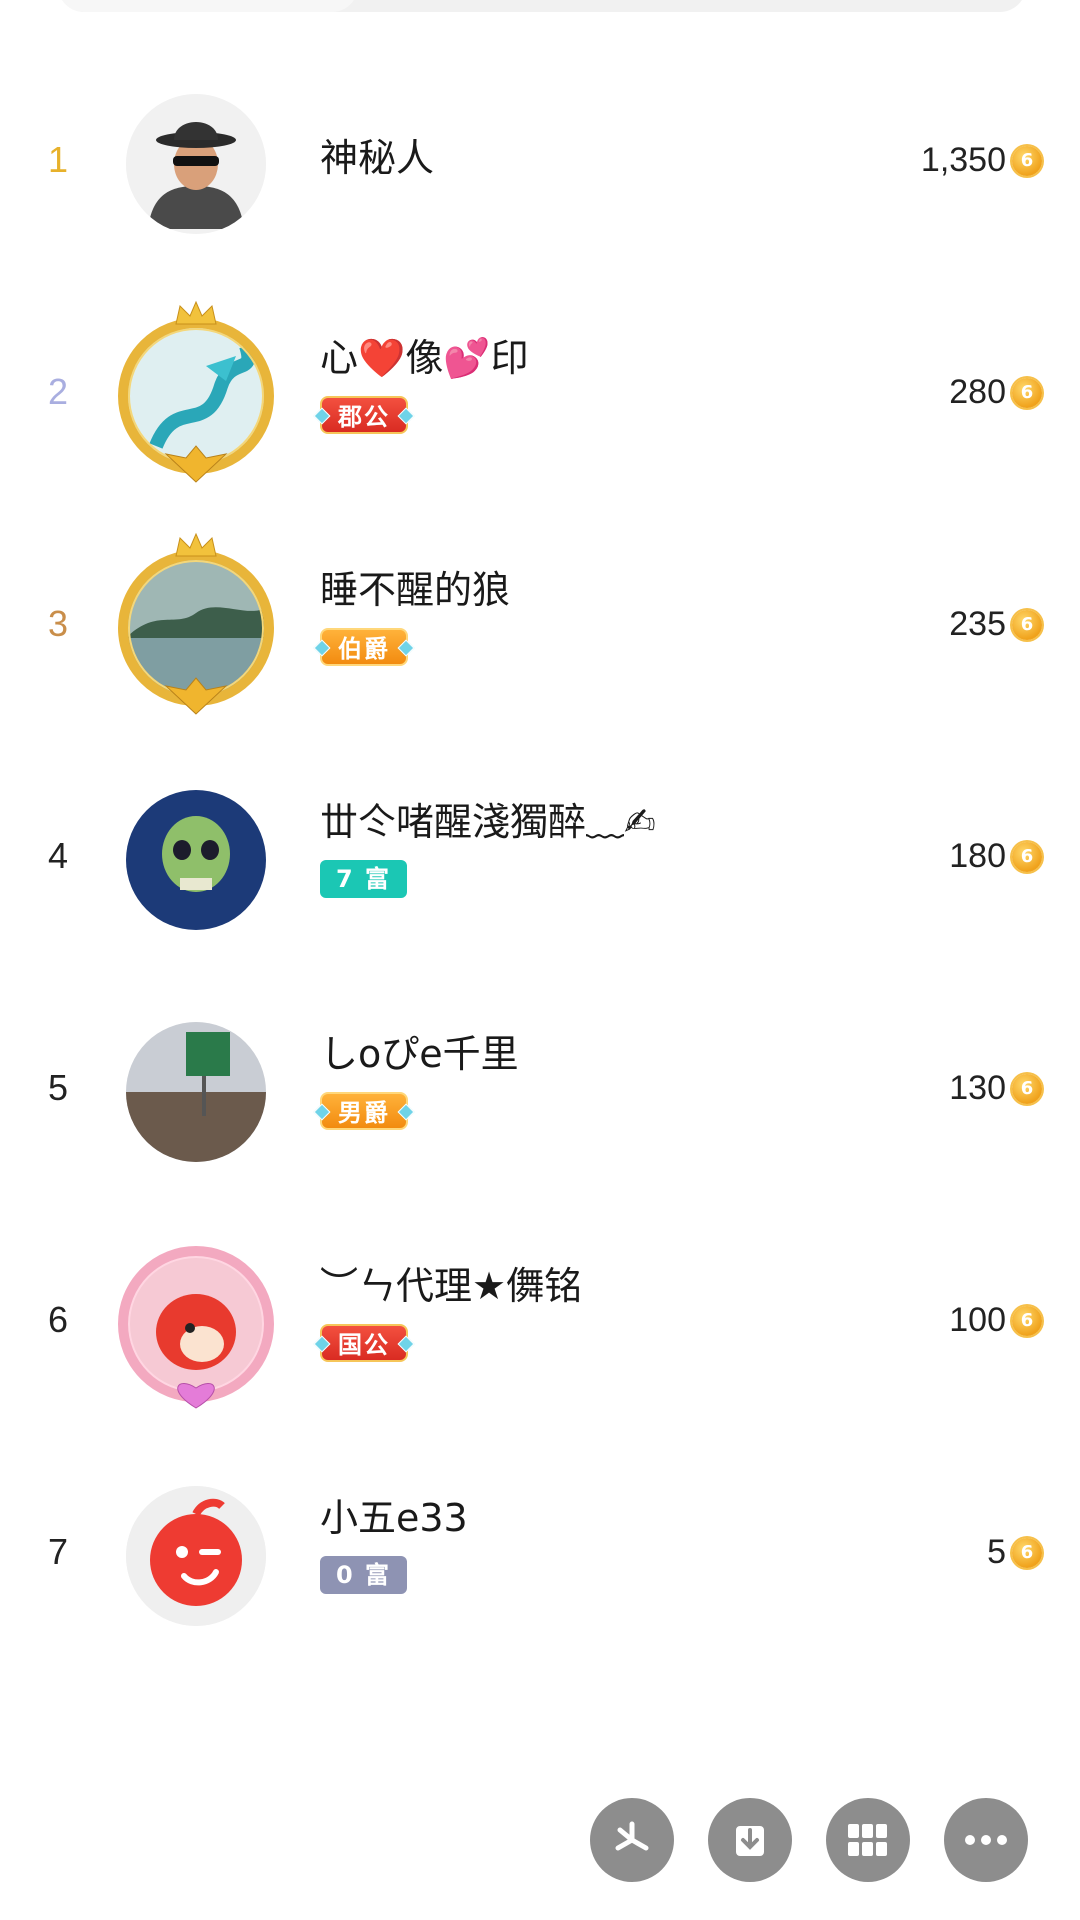  Describe the element at coordinates (58, 855) in the screenshot. I see `rank-number: 4` at that location.